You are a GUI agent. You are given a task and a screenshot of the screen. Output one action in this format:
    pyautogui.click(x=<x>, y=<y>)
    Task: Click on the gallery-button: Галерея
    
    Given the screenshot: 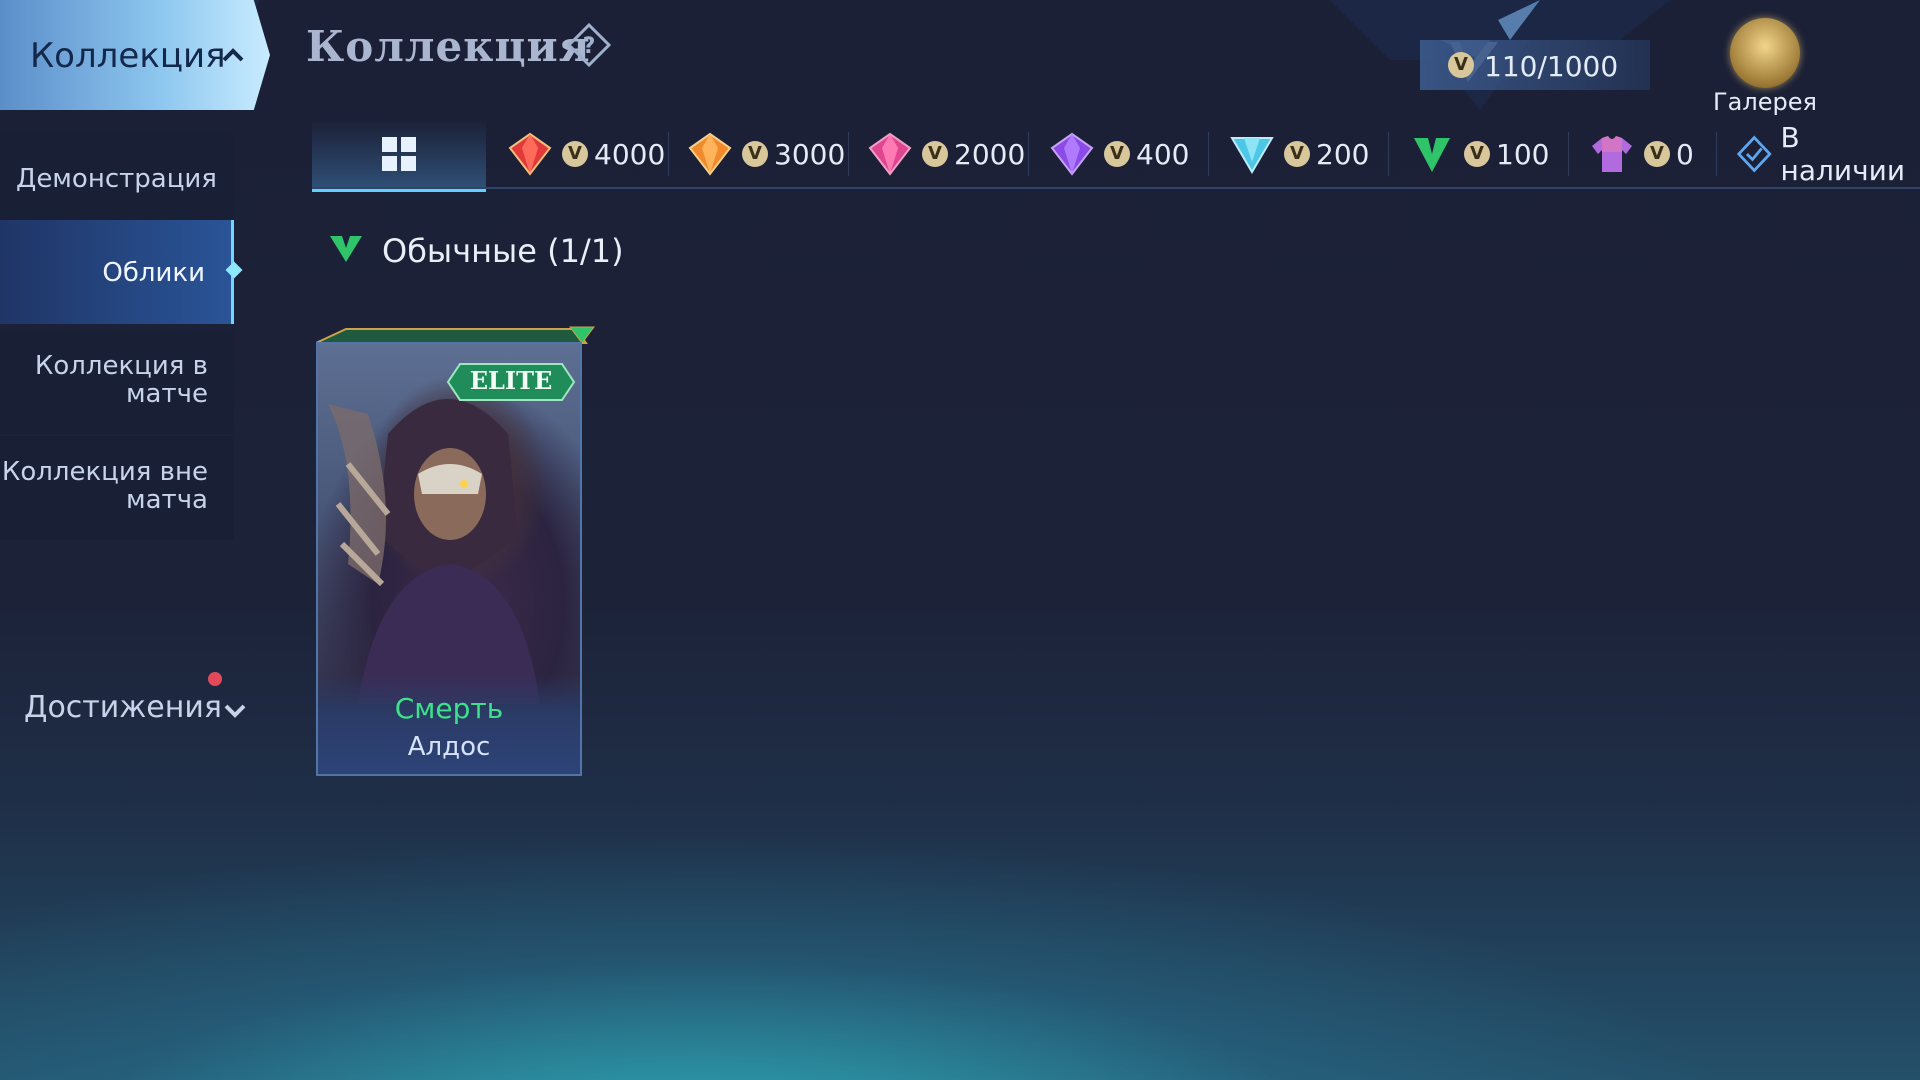 What is the action you would take?
    pyautogui.click(x=1765, y=67)
    